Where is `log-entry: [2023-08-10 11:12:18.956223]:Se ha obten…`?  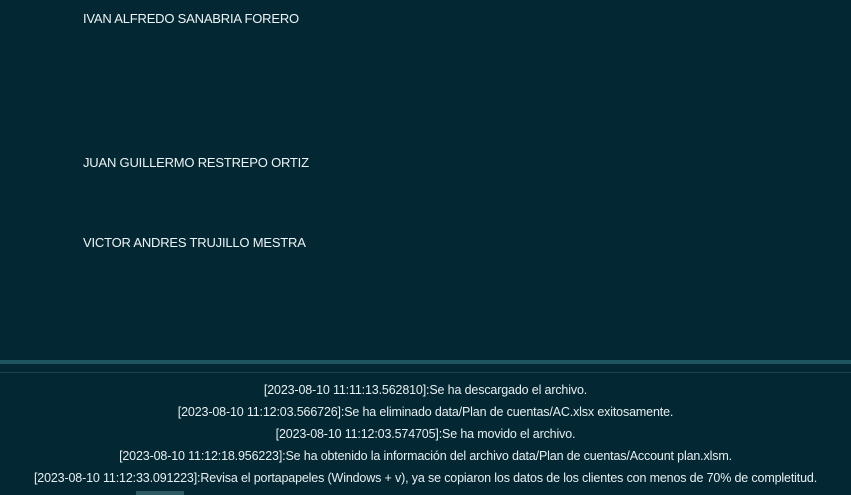
log-entry: [2023-08-10 11:12:18.956223]:Se ha obten… is located at coordinates (425, 456).